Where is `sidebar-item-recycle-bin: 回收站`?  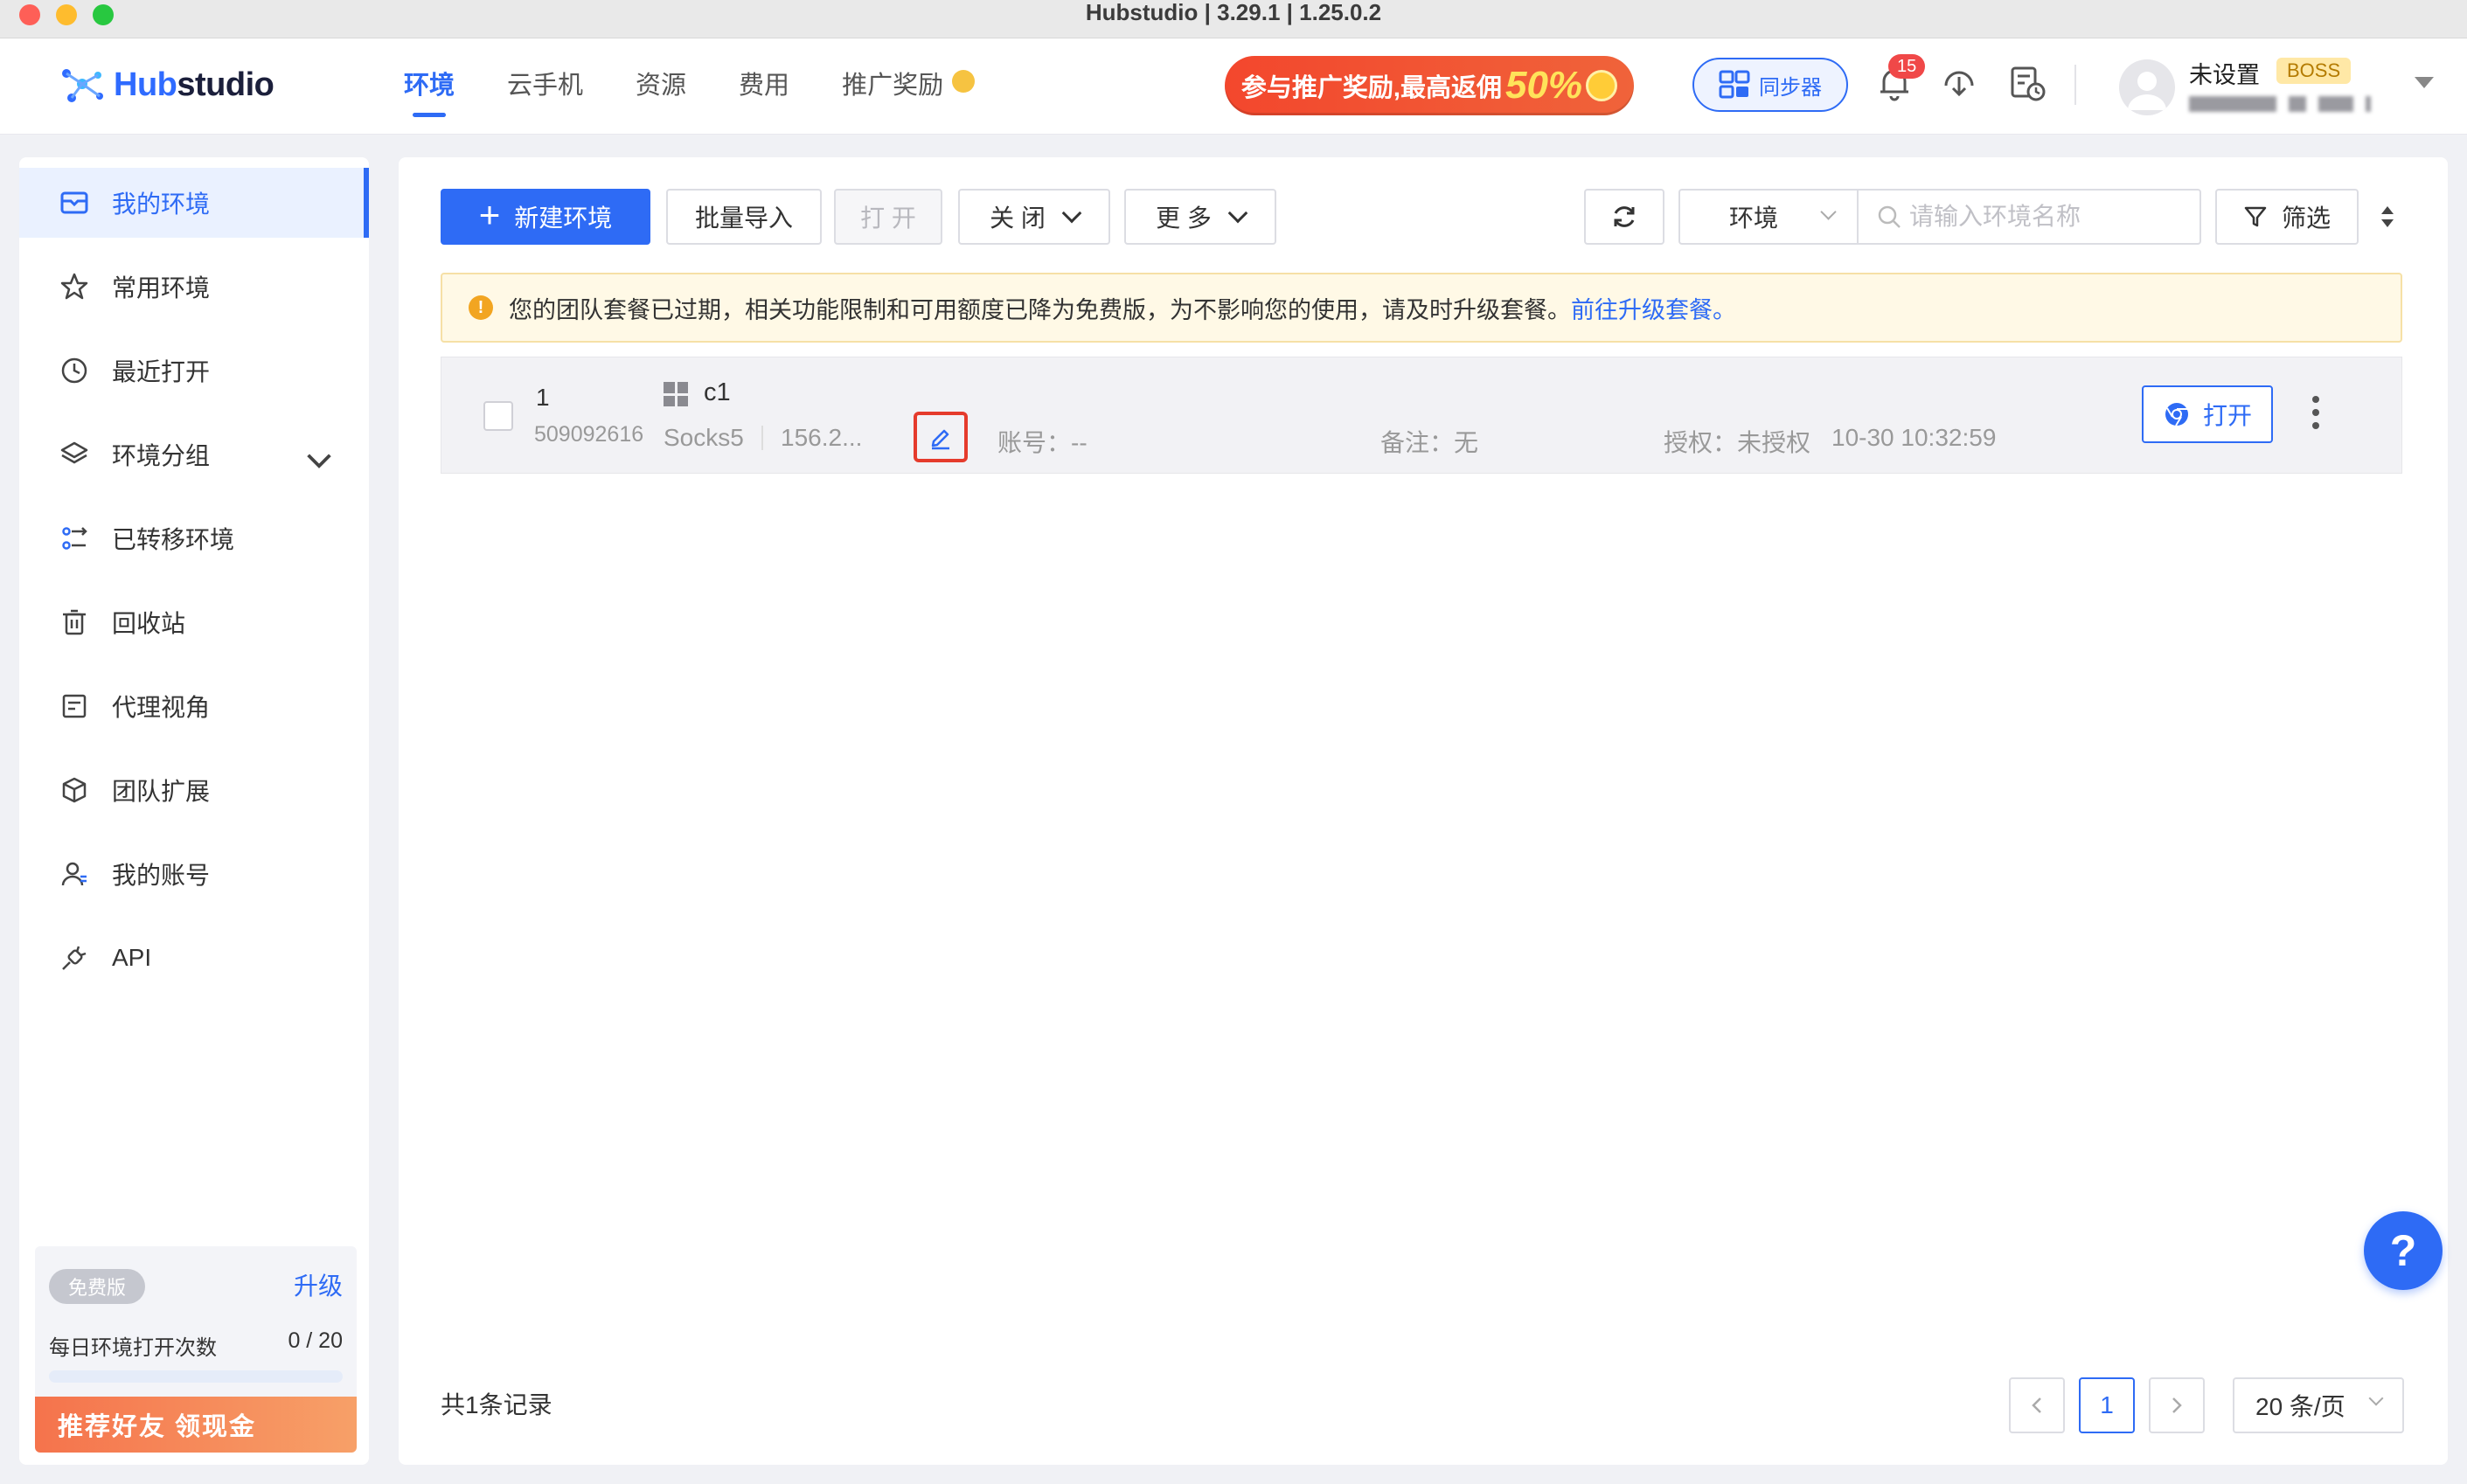
sidebar-item-recycle-bin: 回收站 is located at coordinates (194, 622).